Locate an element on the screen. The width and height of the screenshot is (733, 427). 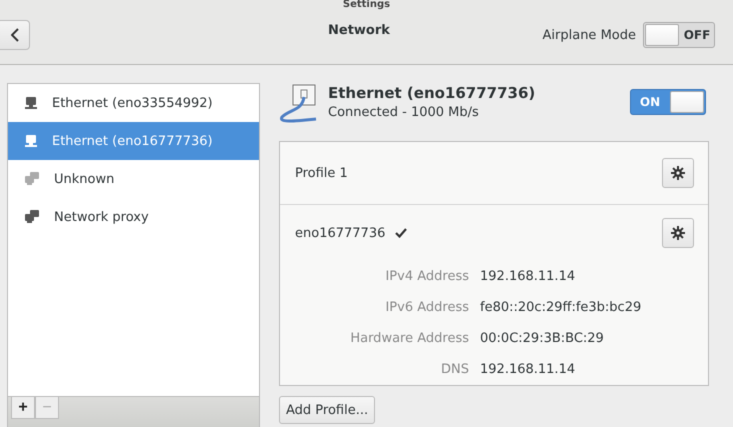
network-proxy-icon is located at coordinates (32, 217).